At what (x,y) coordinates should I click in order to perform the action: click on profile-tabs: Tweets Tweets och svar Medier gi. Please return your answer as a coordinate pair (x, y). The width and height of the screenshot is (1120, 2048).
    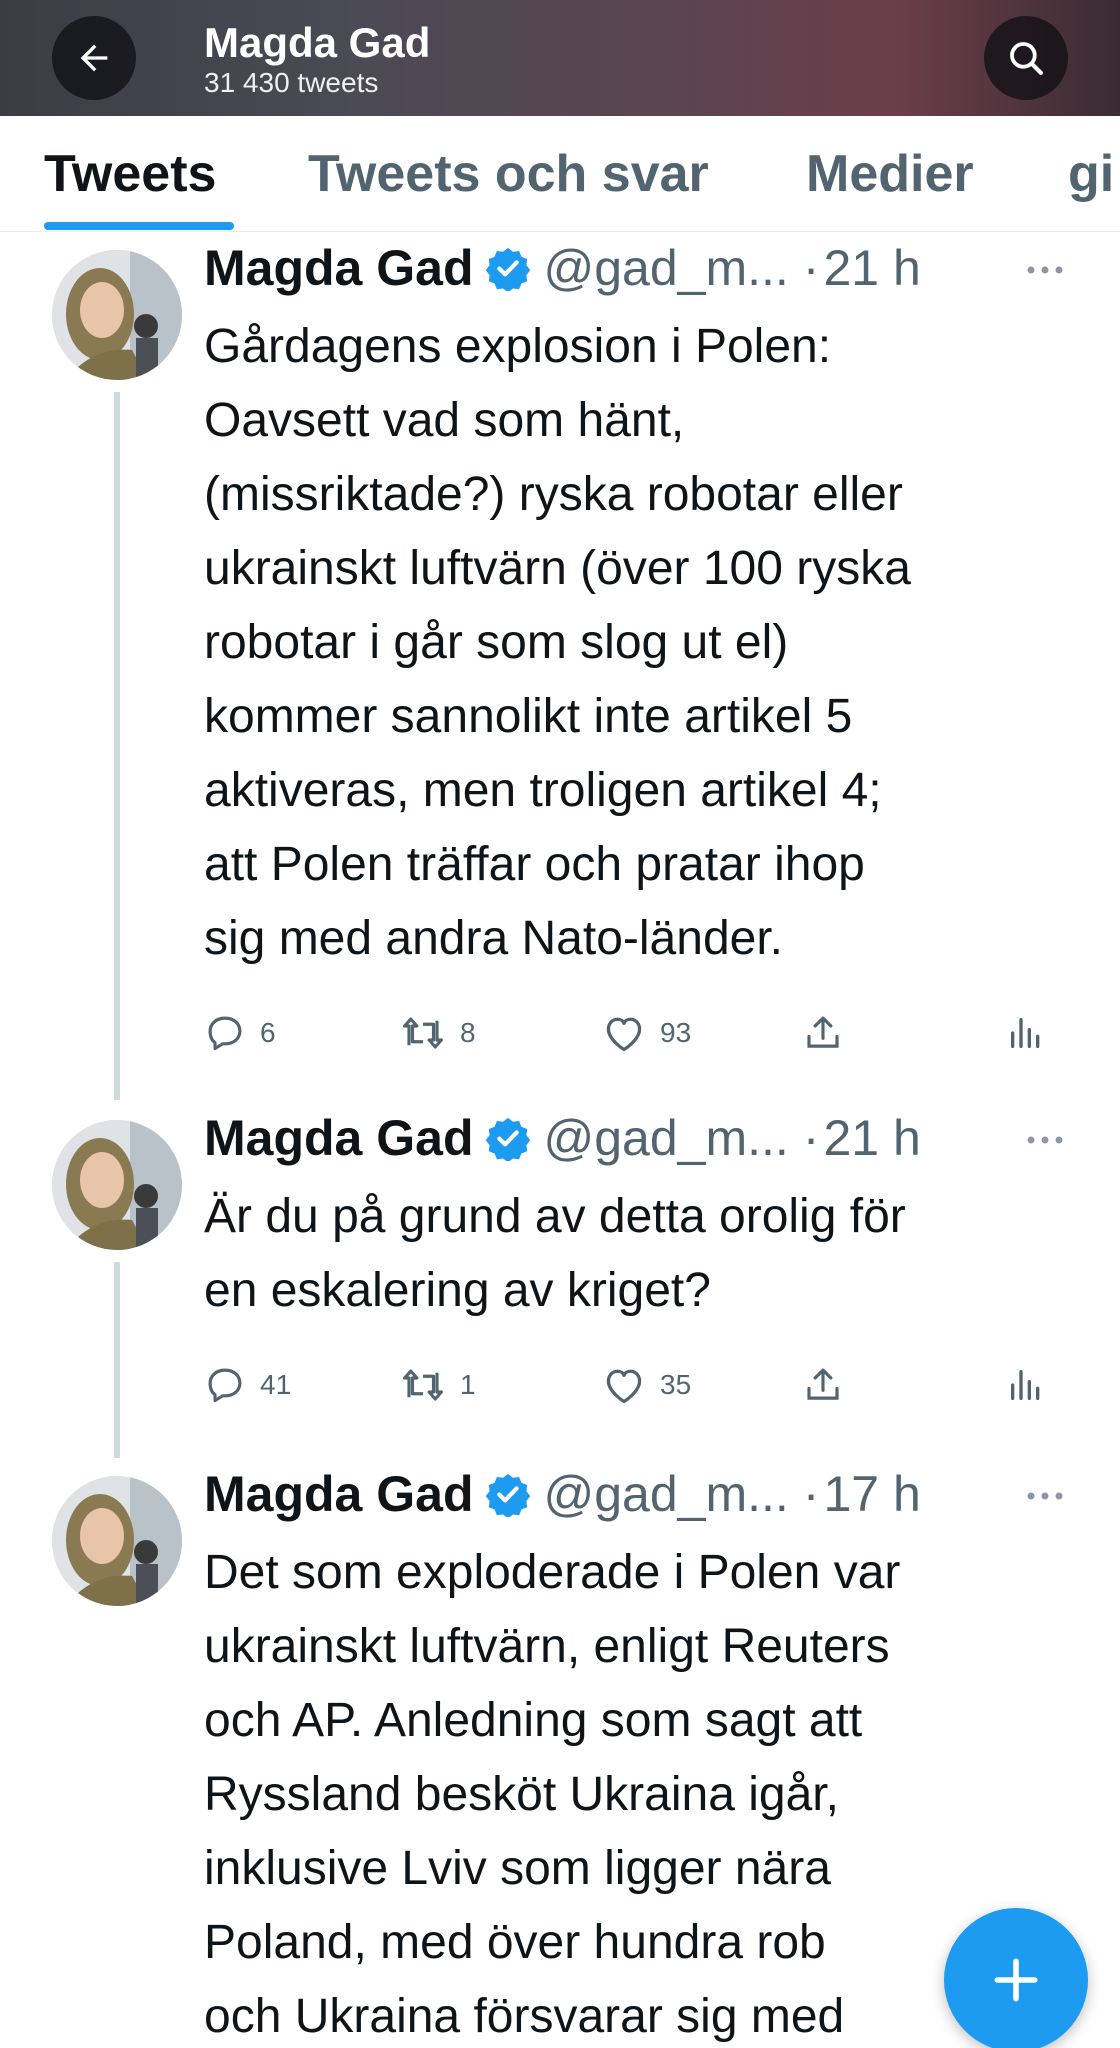
    Looking at the image, I should click on (560, 174).